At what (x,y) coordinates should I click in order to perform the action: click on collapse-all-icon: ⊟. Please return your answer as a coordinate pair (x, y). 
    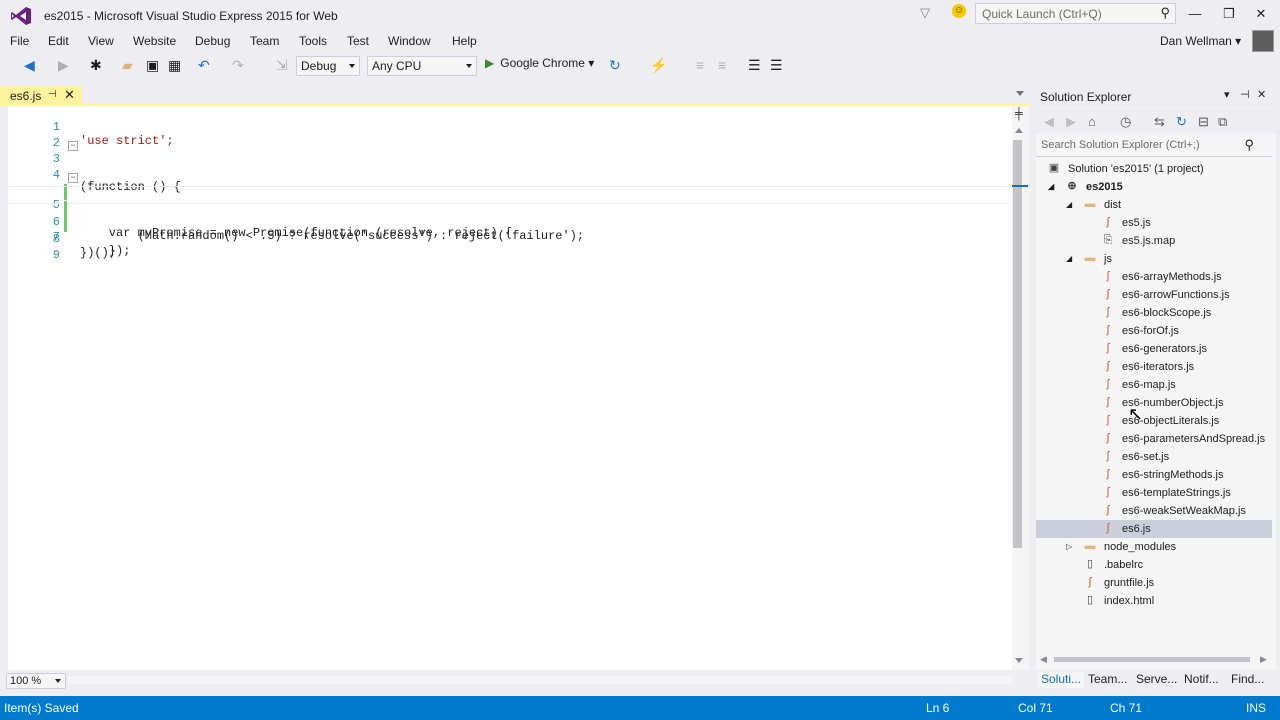
    Looking at the image, I should click on (1203, 122).